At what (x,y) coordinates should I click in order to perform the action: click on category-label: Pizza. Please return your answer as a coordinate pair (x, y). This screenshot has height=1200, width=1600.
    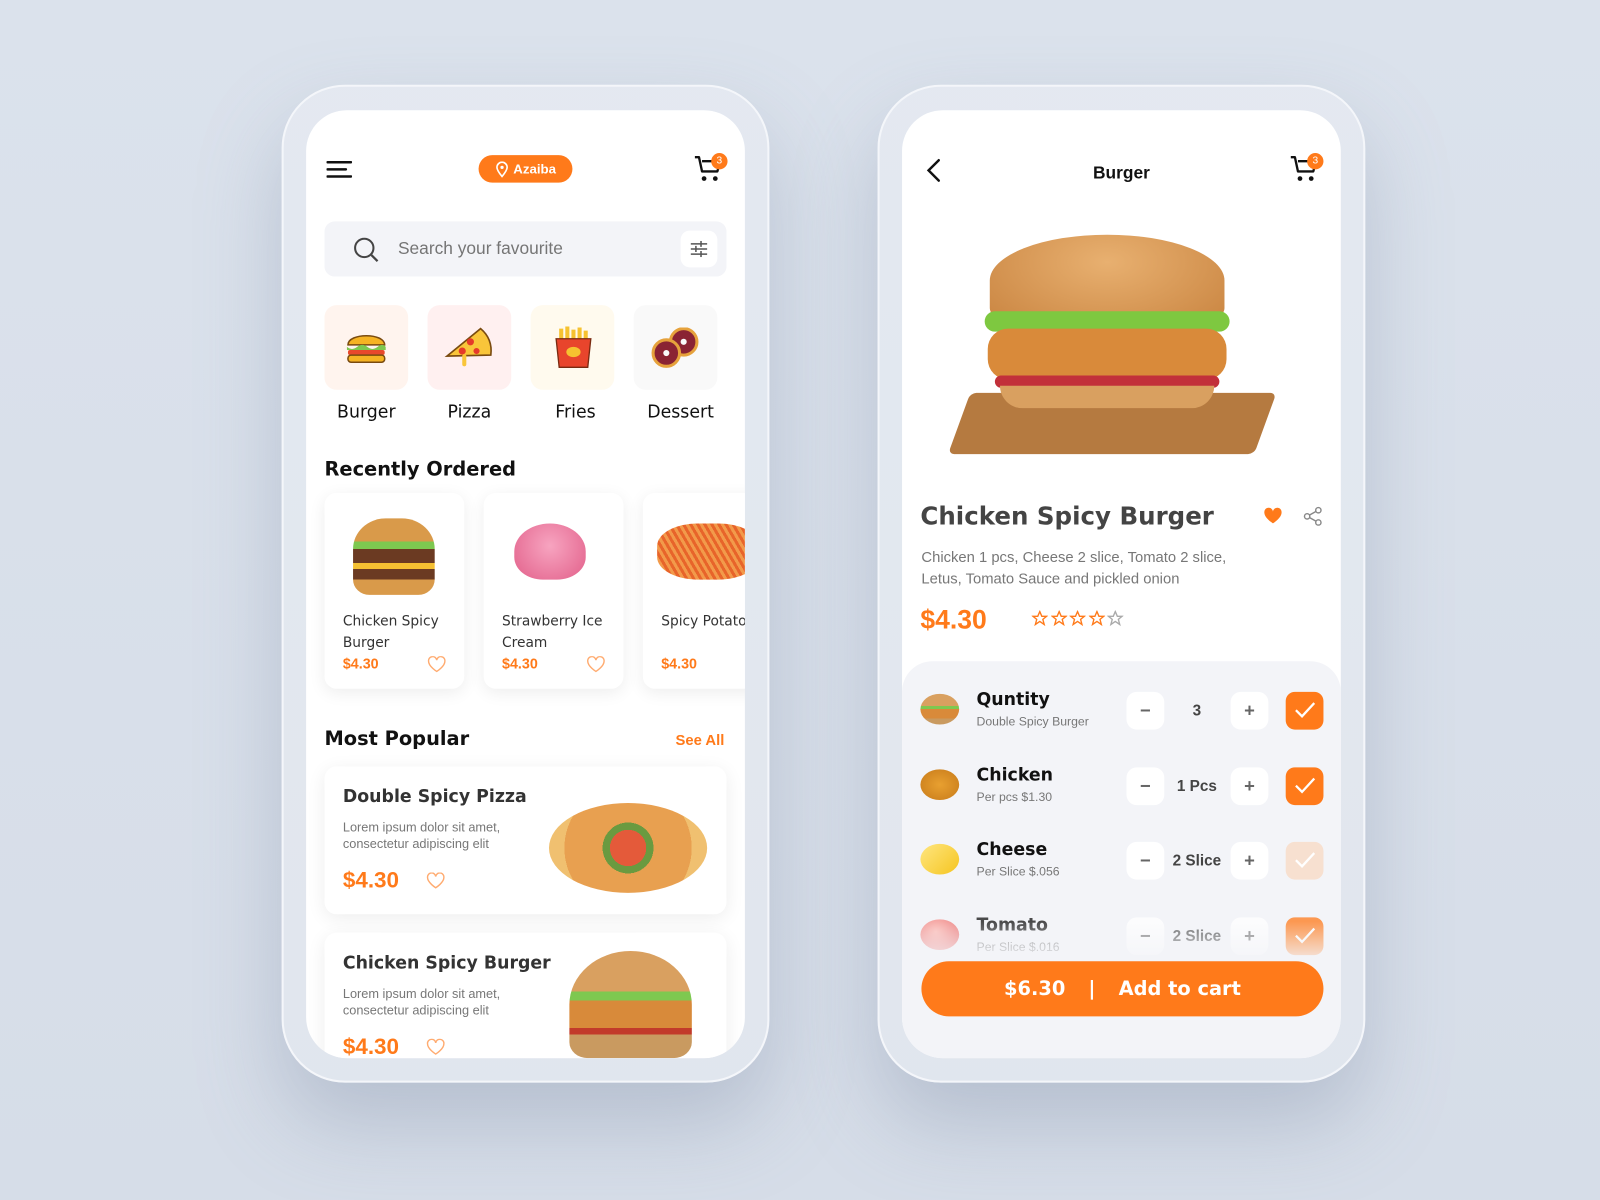
    Looking at the image, I should click on (469, 412).